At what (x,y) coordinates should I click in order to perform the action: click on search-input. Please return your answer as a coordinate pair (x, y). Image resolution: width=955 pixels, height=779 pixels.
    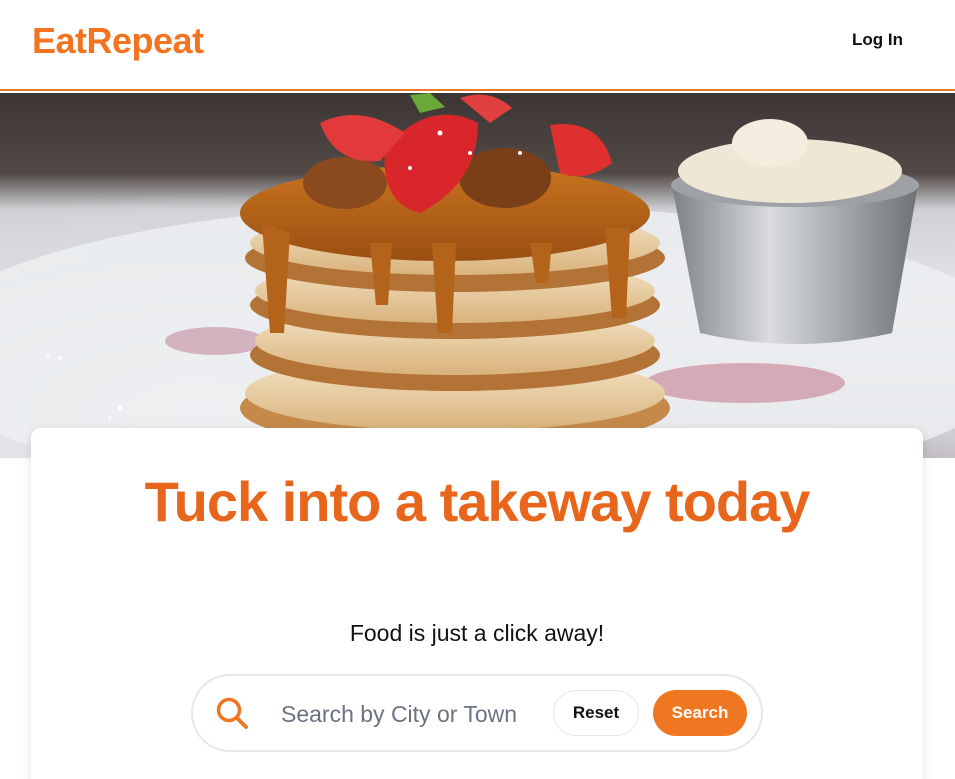
    Looking at the image, I should click on (402, 714).